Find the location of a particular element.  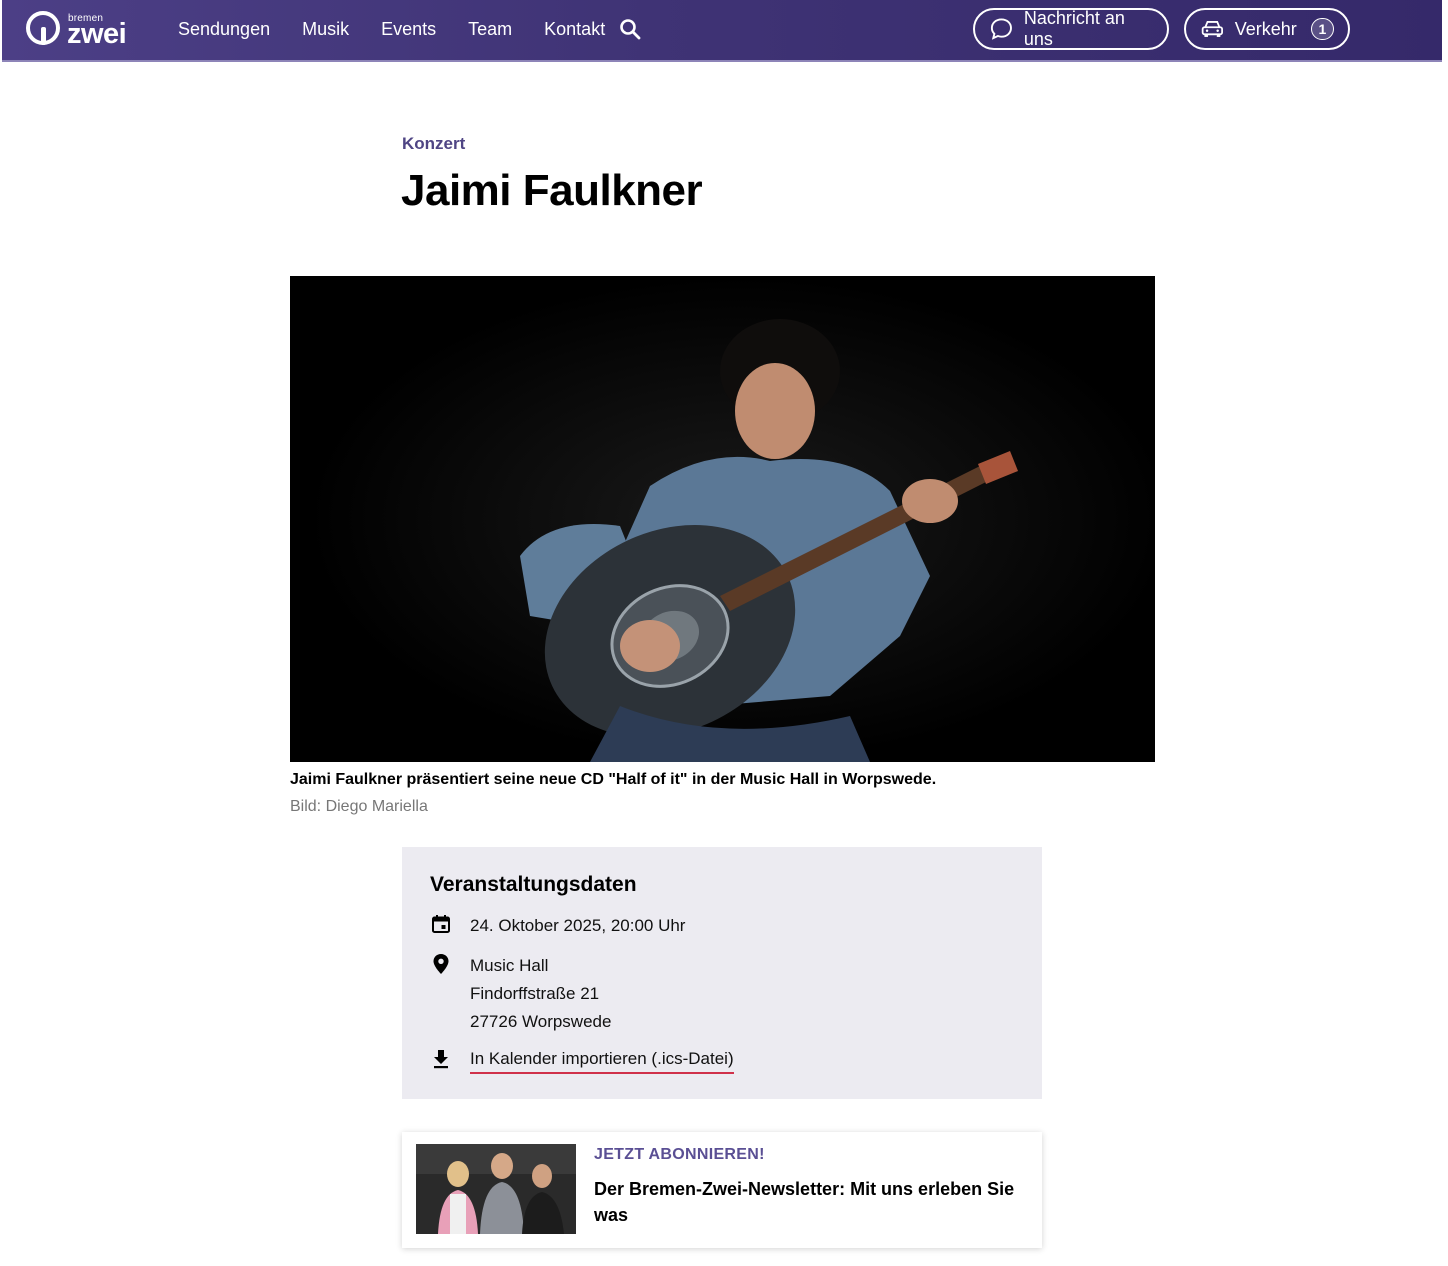

bremen-zwei-logo: bremen zwei is located at coordinates (81, 30).